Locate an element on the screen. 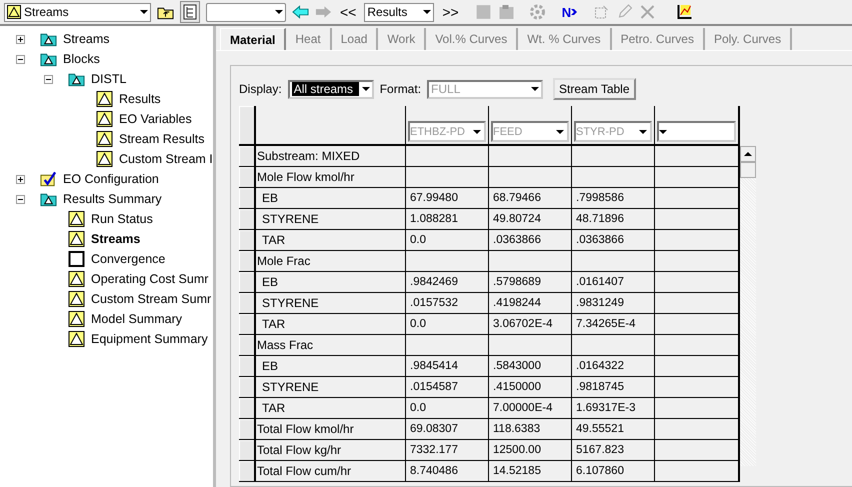 The height and width of the screenshot is (487, 852). tree-item: EO Variables is located at coordinates (155, 119).